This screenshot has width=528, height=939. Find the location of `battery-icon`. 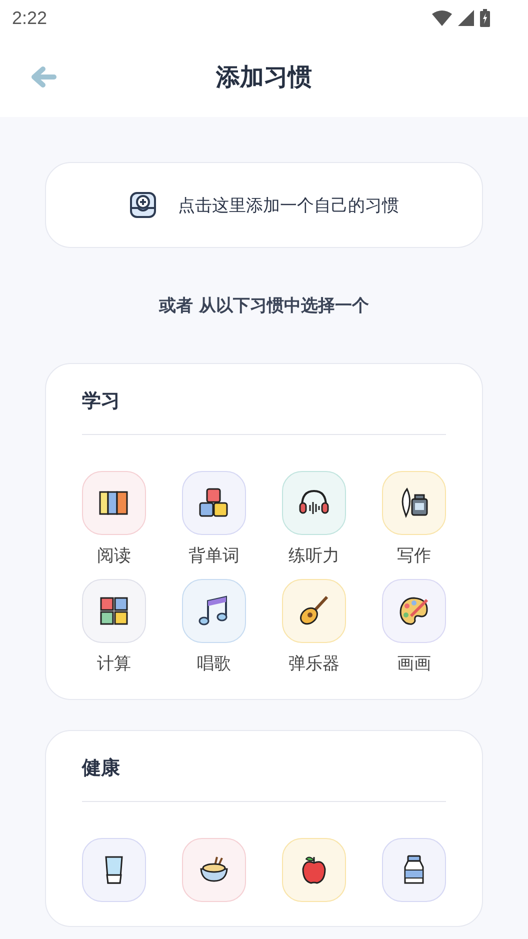

battery-icon is located at coordinates (485, 18).